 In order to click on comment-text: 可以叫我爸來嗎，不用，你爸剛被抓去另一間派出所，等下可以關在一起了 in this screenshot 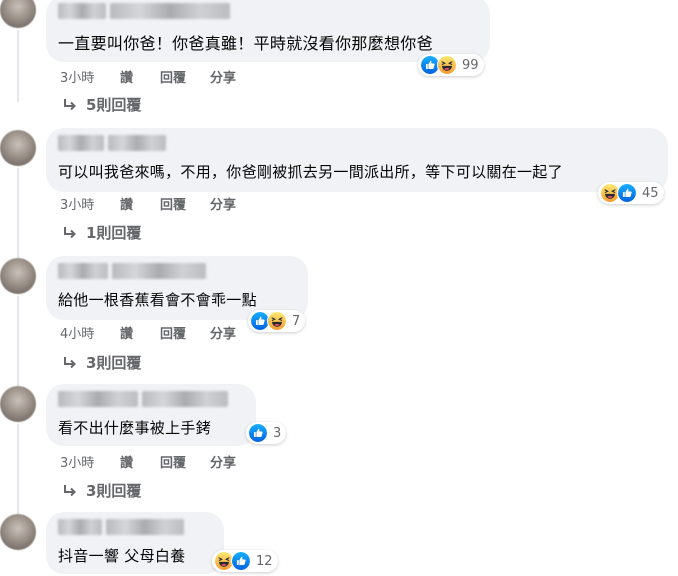, I will do `click(310, 172)`.